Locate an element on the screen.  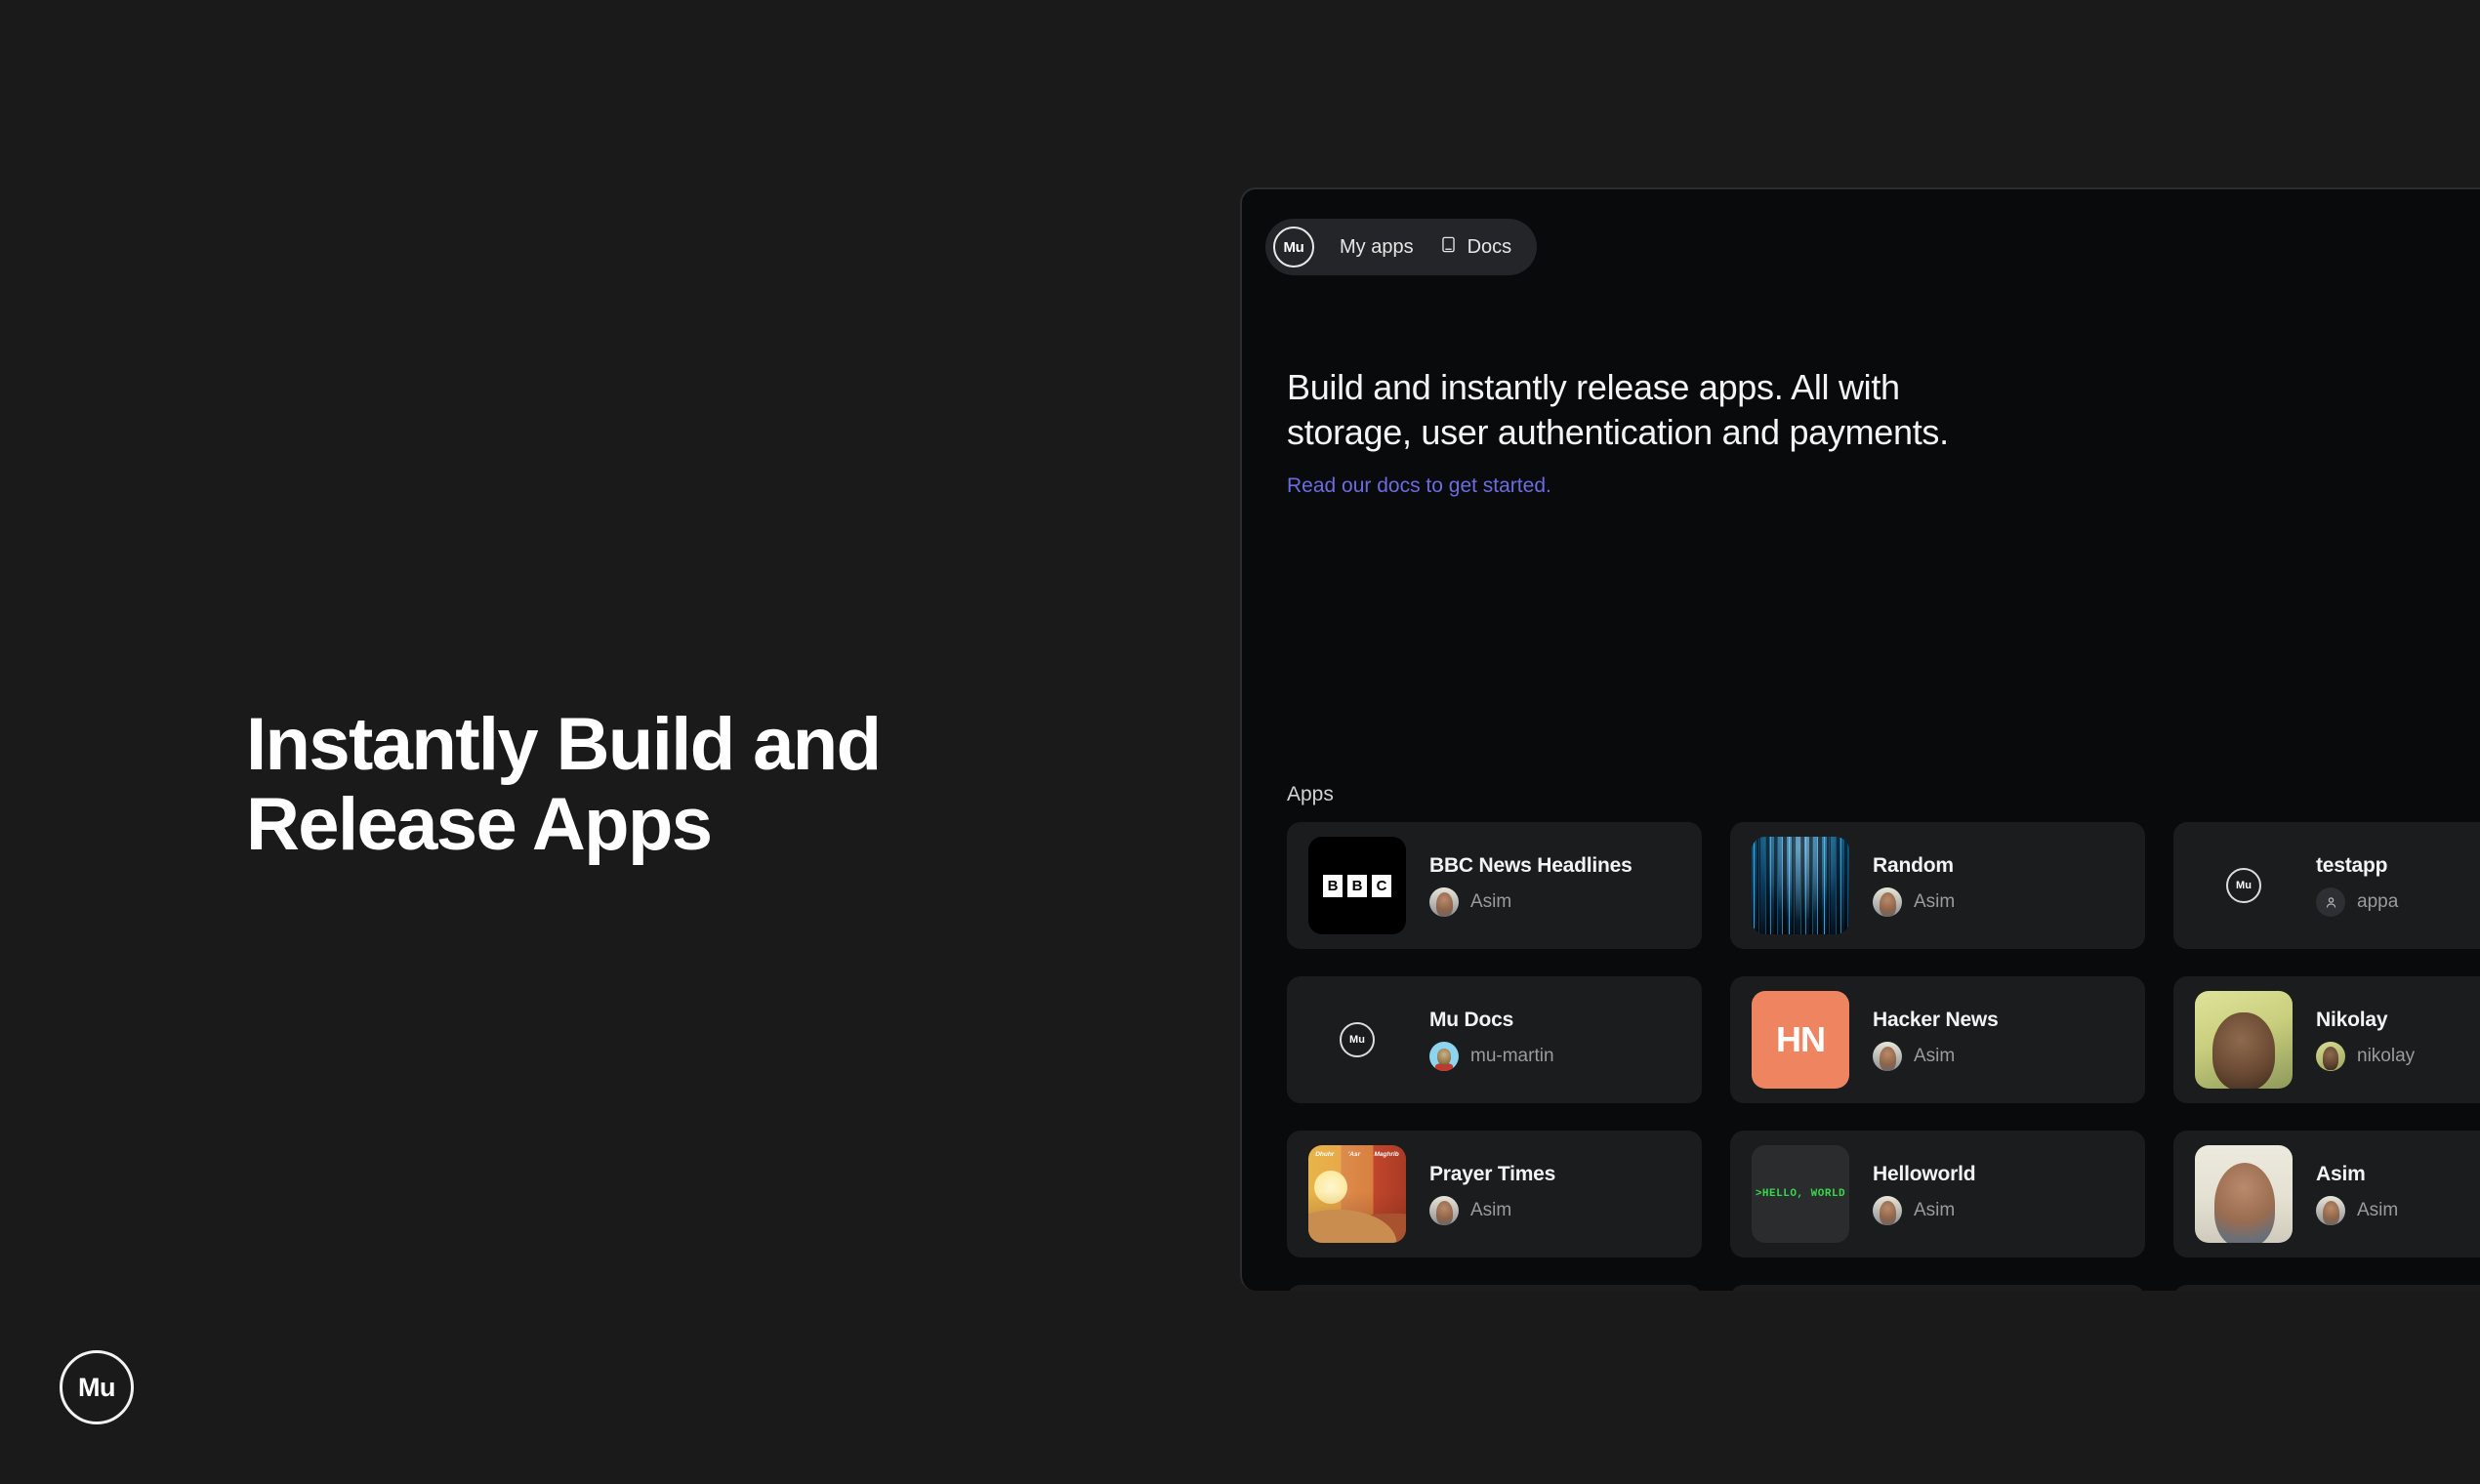
navigation-bar: Mu My apps Docs is located at coordinates (1401, 247).